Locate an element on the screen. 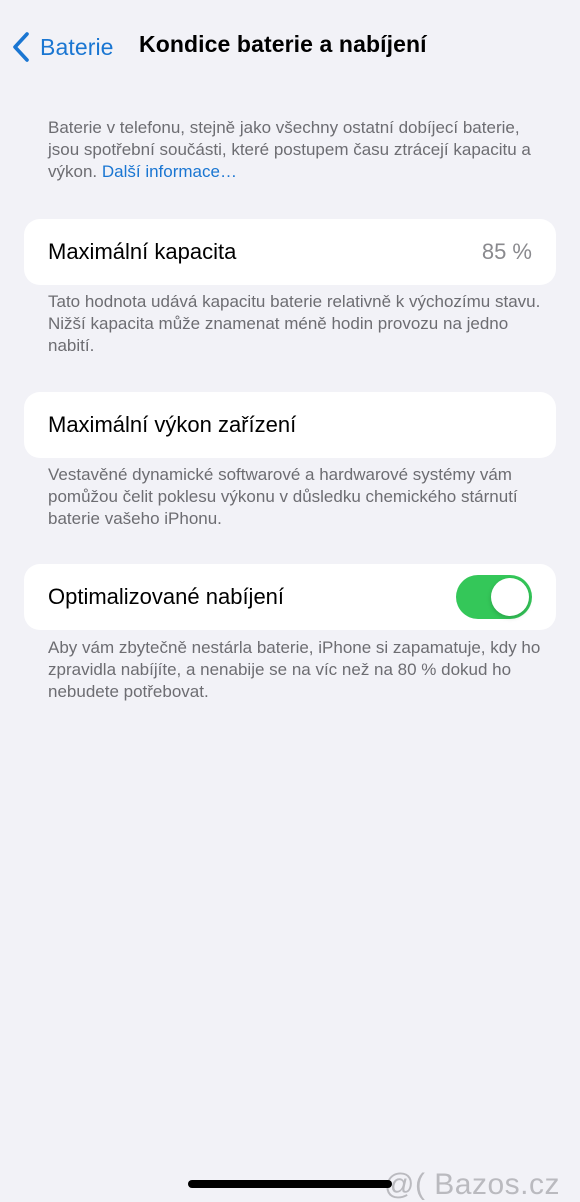  back-button: Baterie is located at coordinates (62, 47).